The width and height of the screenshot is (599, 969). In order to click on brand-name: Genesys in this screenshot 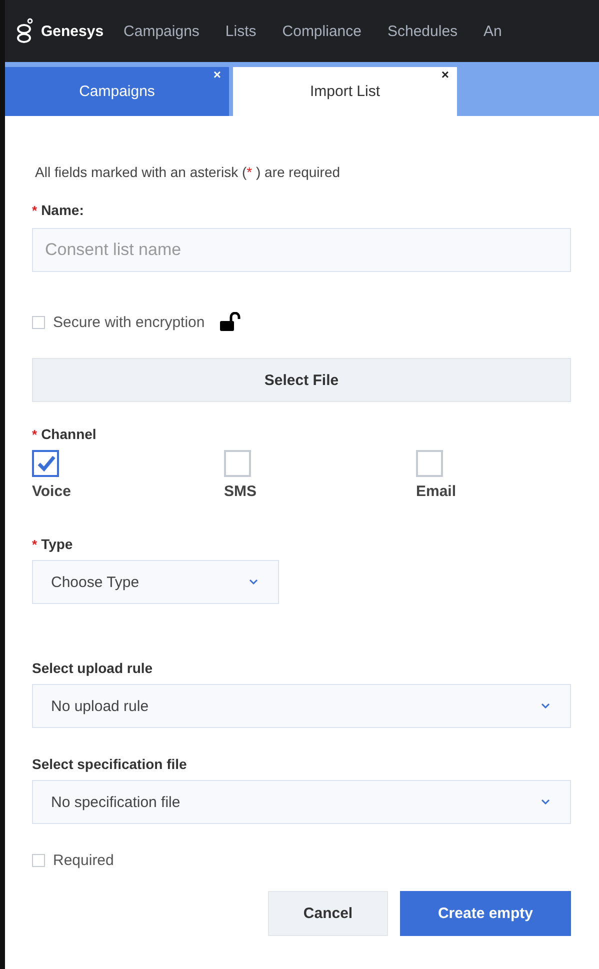, I will do `click(72, 31)`.